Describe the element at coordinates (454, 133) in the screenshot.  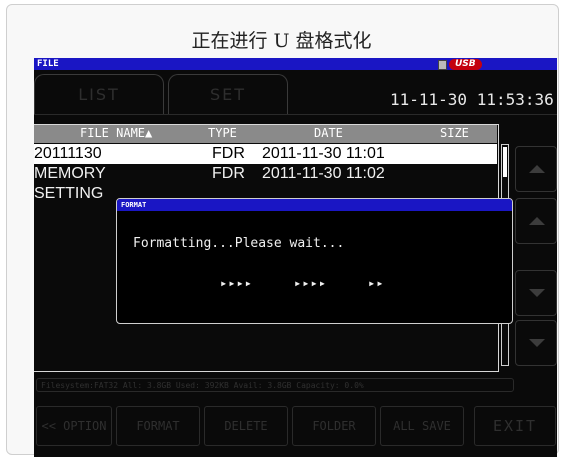
I see `column-size: SIZE` at that location.